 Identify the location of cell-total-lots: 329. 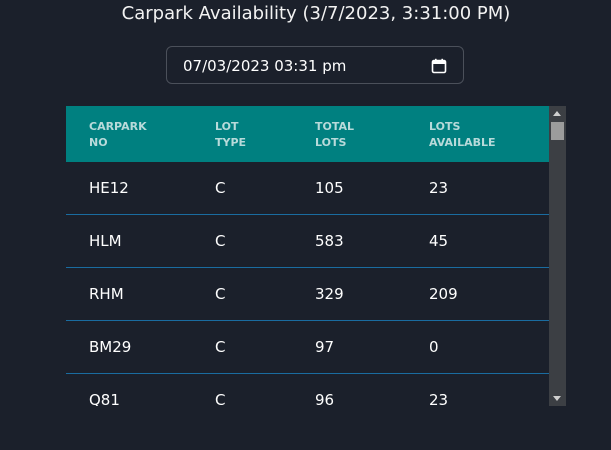
(329, 294).